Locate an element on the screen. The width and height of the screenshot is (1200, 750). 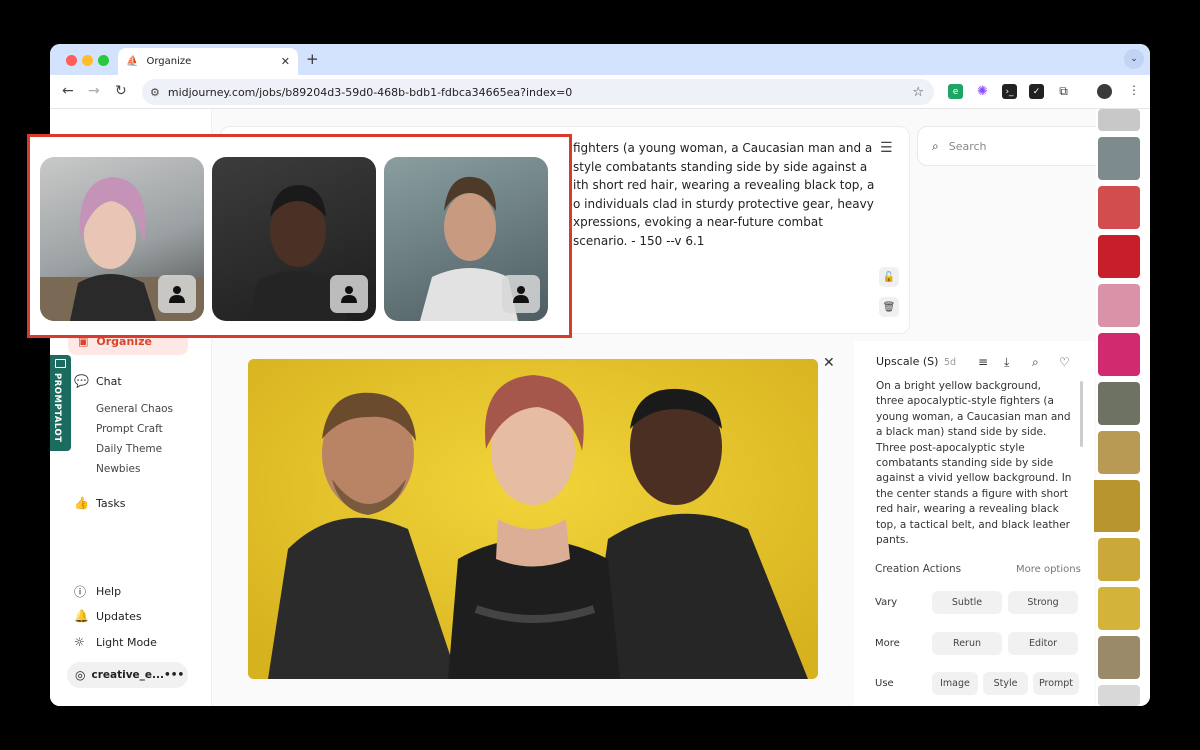
sparkle-extension-icon: ✺ is located at coordinates (982, 91).